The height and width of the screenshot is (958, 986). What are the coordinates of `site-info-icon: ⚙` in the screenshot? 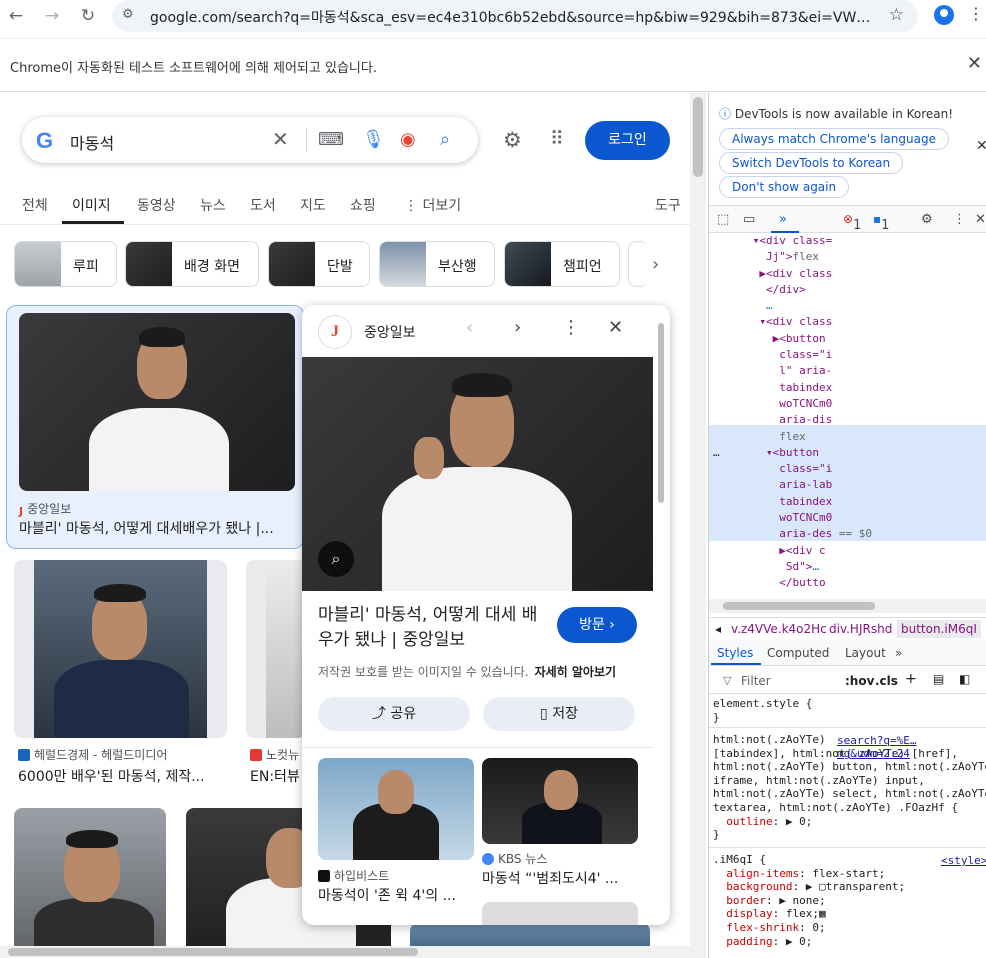 It's located at (128, 14).